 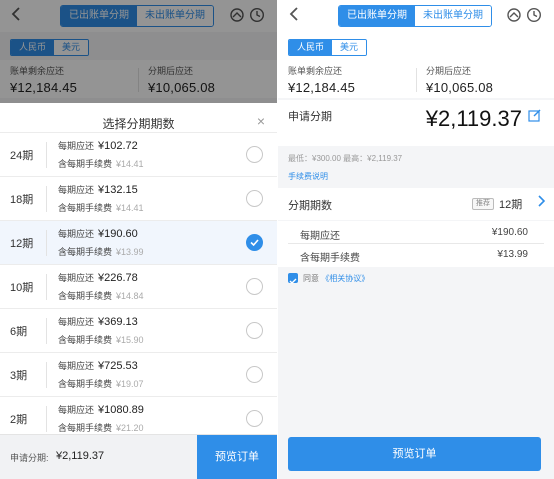 What do you see at coordinates (322, 87) in the screenshot?
I see `remaining-value: ¥12,184.45` at bounding box center [322, 87].